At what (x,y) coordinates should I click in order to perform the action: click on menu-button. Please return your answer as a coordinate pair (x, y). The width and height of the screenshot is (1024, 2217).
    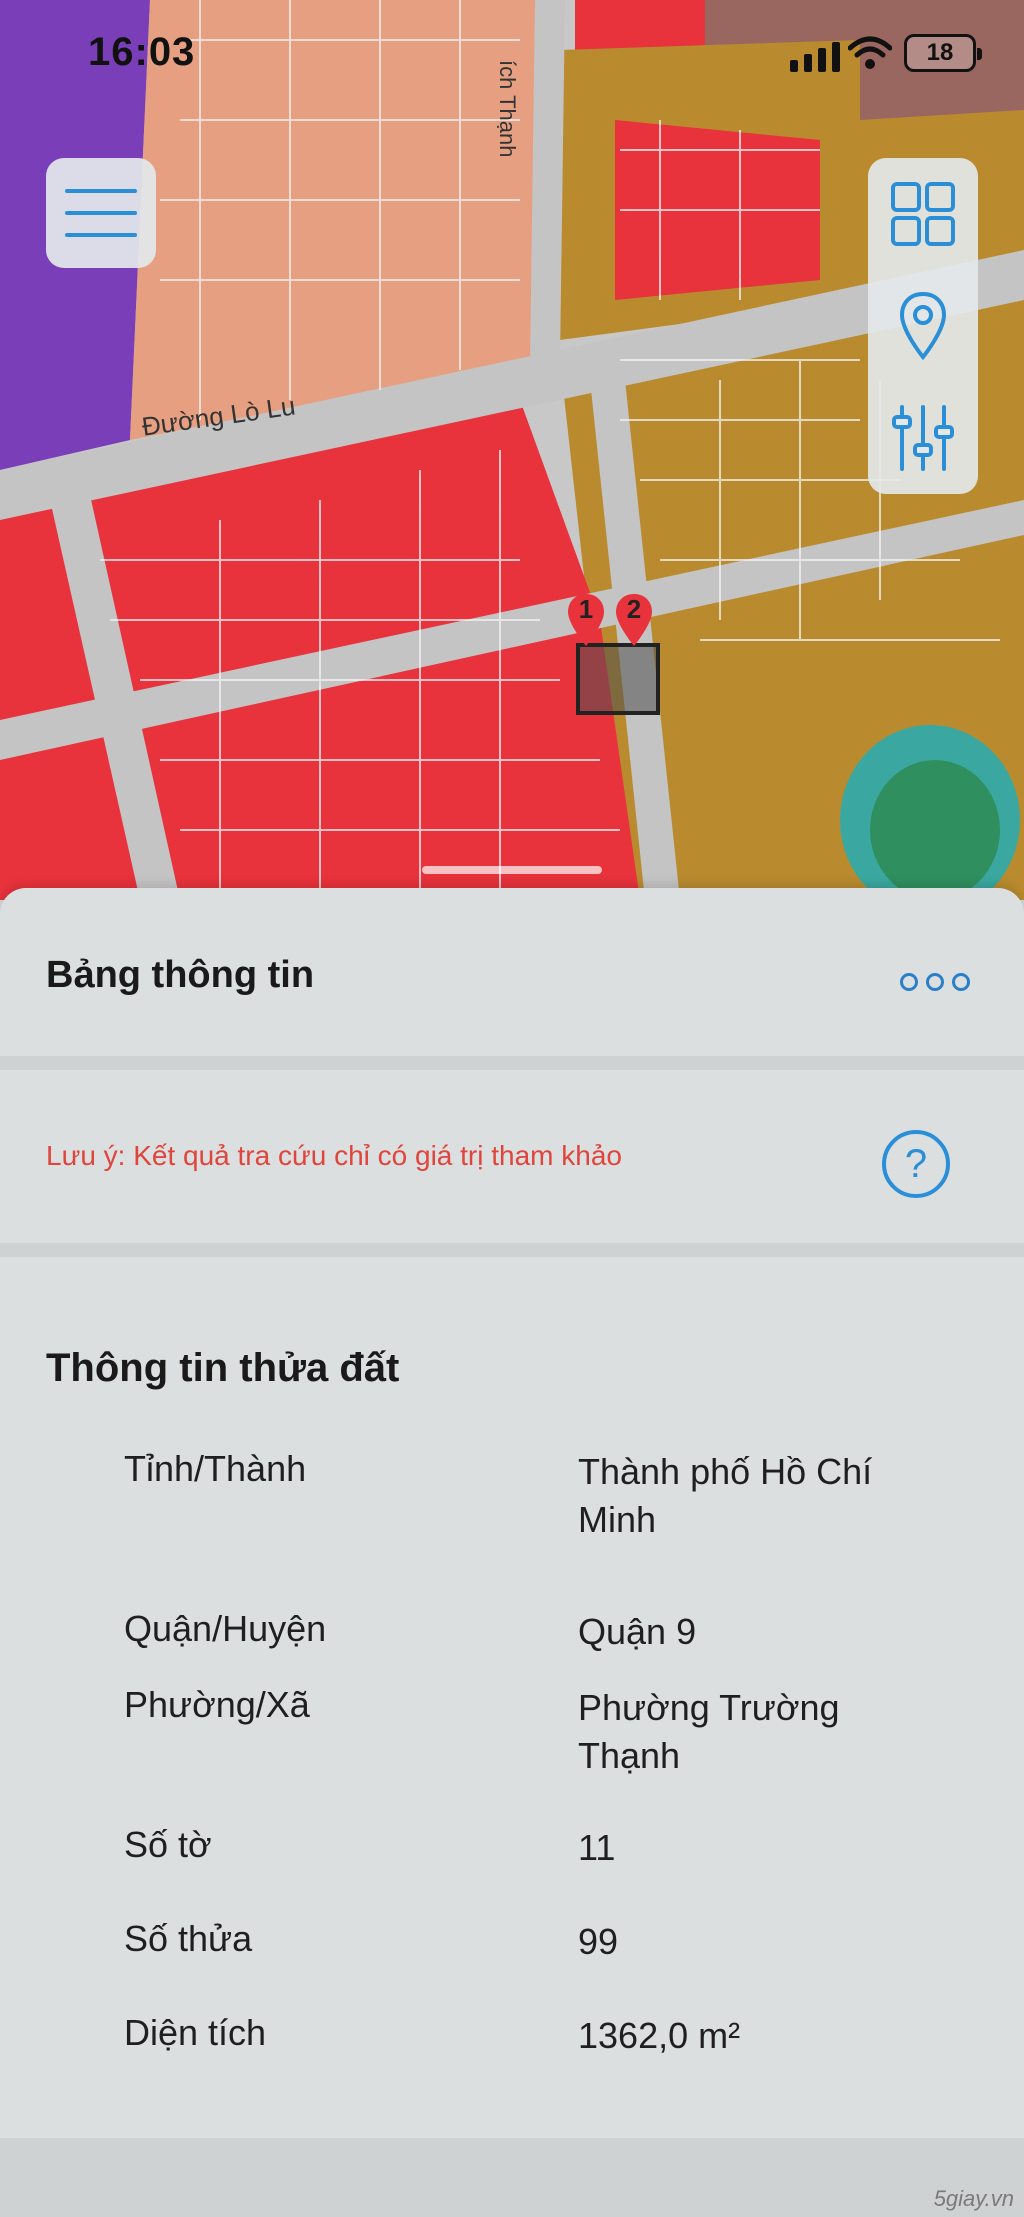
    Looking at the image, I should click on (101, 213).